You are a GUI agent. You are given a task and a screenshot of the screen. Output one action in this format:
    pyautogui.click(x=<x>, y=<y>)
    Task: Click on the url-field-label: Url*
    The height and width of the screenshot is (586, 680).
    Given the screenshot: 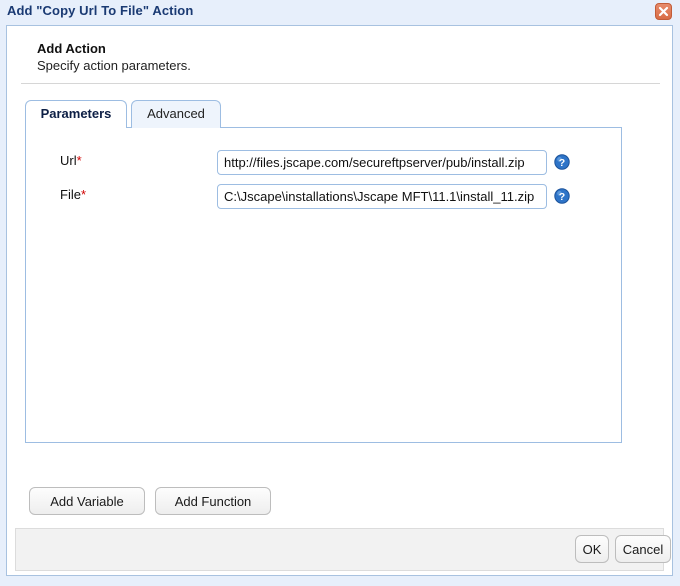 What is the action you would take?
    pyautogui.click(x=71, y=160)
    